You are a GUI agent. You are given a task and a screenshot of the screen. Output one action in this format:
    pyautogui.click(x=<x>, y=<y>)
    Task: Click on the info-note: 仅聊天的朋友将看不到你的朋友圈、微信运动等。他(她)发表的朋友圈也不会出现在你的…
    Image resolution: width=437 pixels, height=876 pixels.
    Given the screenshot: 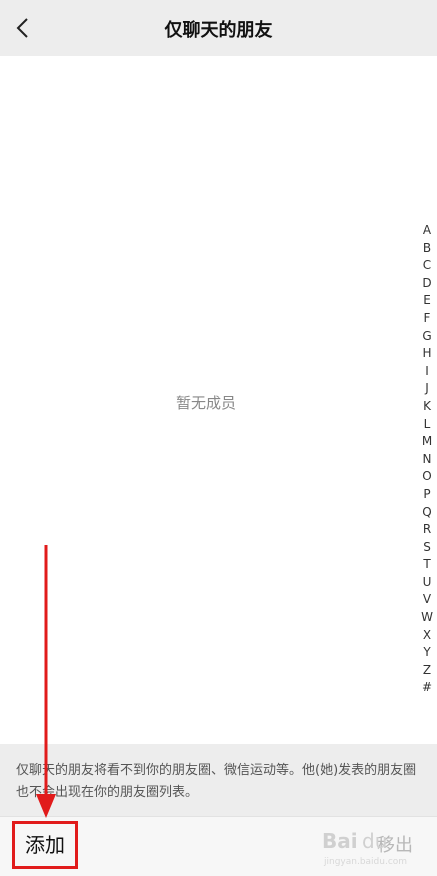 What is the action you would take?
    pyautogui.click(x=218, y=780)
    